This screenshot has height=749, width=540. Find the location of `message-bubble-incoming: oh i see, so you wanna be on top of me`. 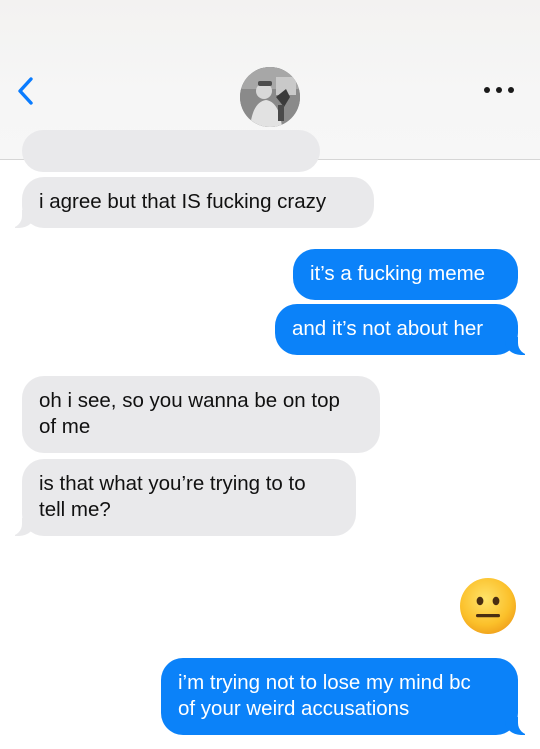

message-bubble-incoming: oh i see, so you wanna be on top of me is located at coordinates (201, 414).